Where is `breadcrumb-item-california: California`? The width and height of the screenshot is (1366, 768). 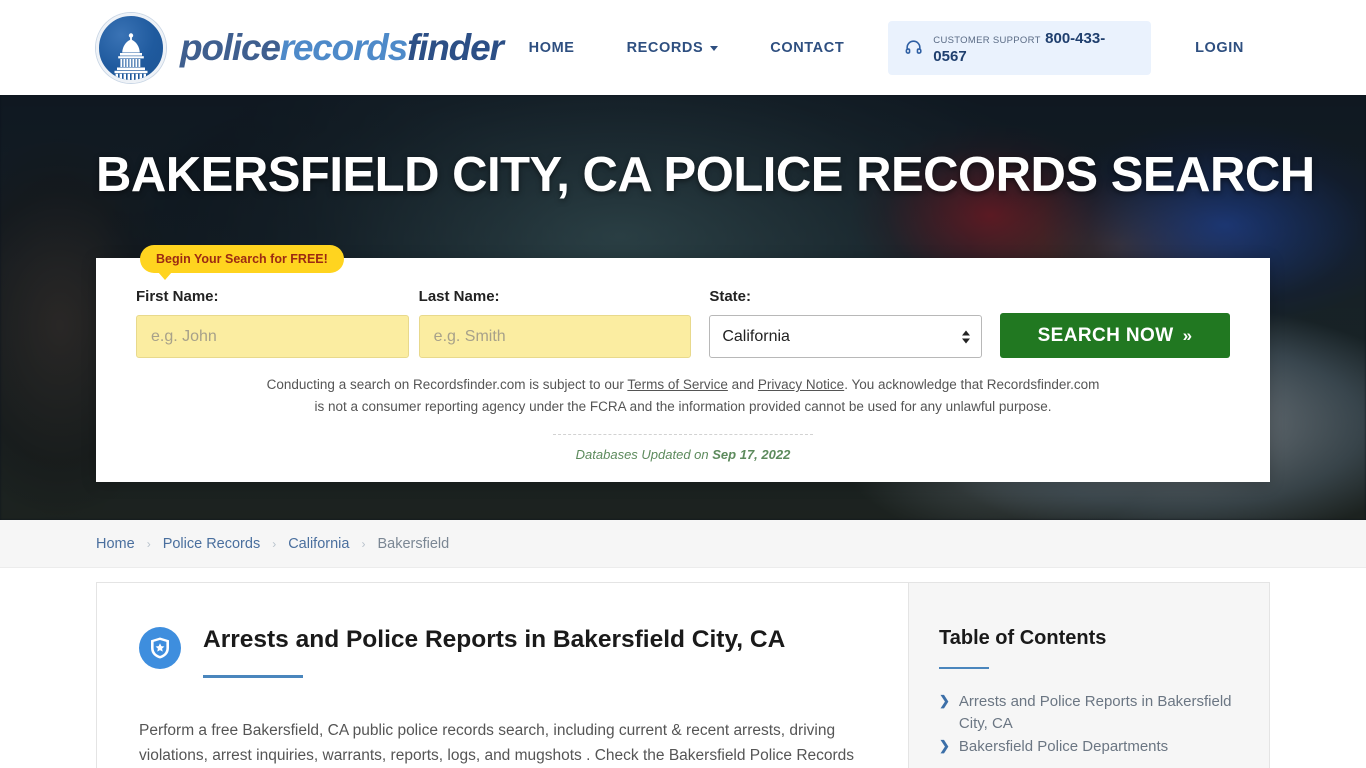 breadcrumb-item-california: California is located at coordinates (318, 544).